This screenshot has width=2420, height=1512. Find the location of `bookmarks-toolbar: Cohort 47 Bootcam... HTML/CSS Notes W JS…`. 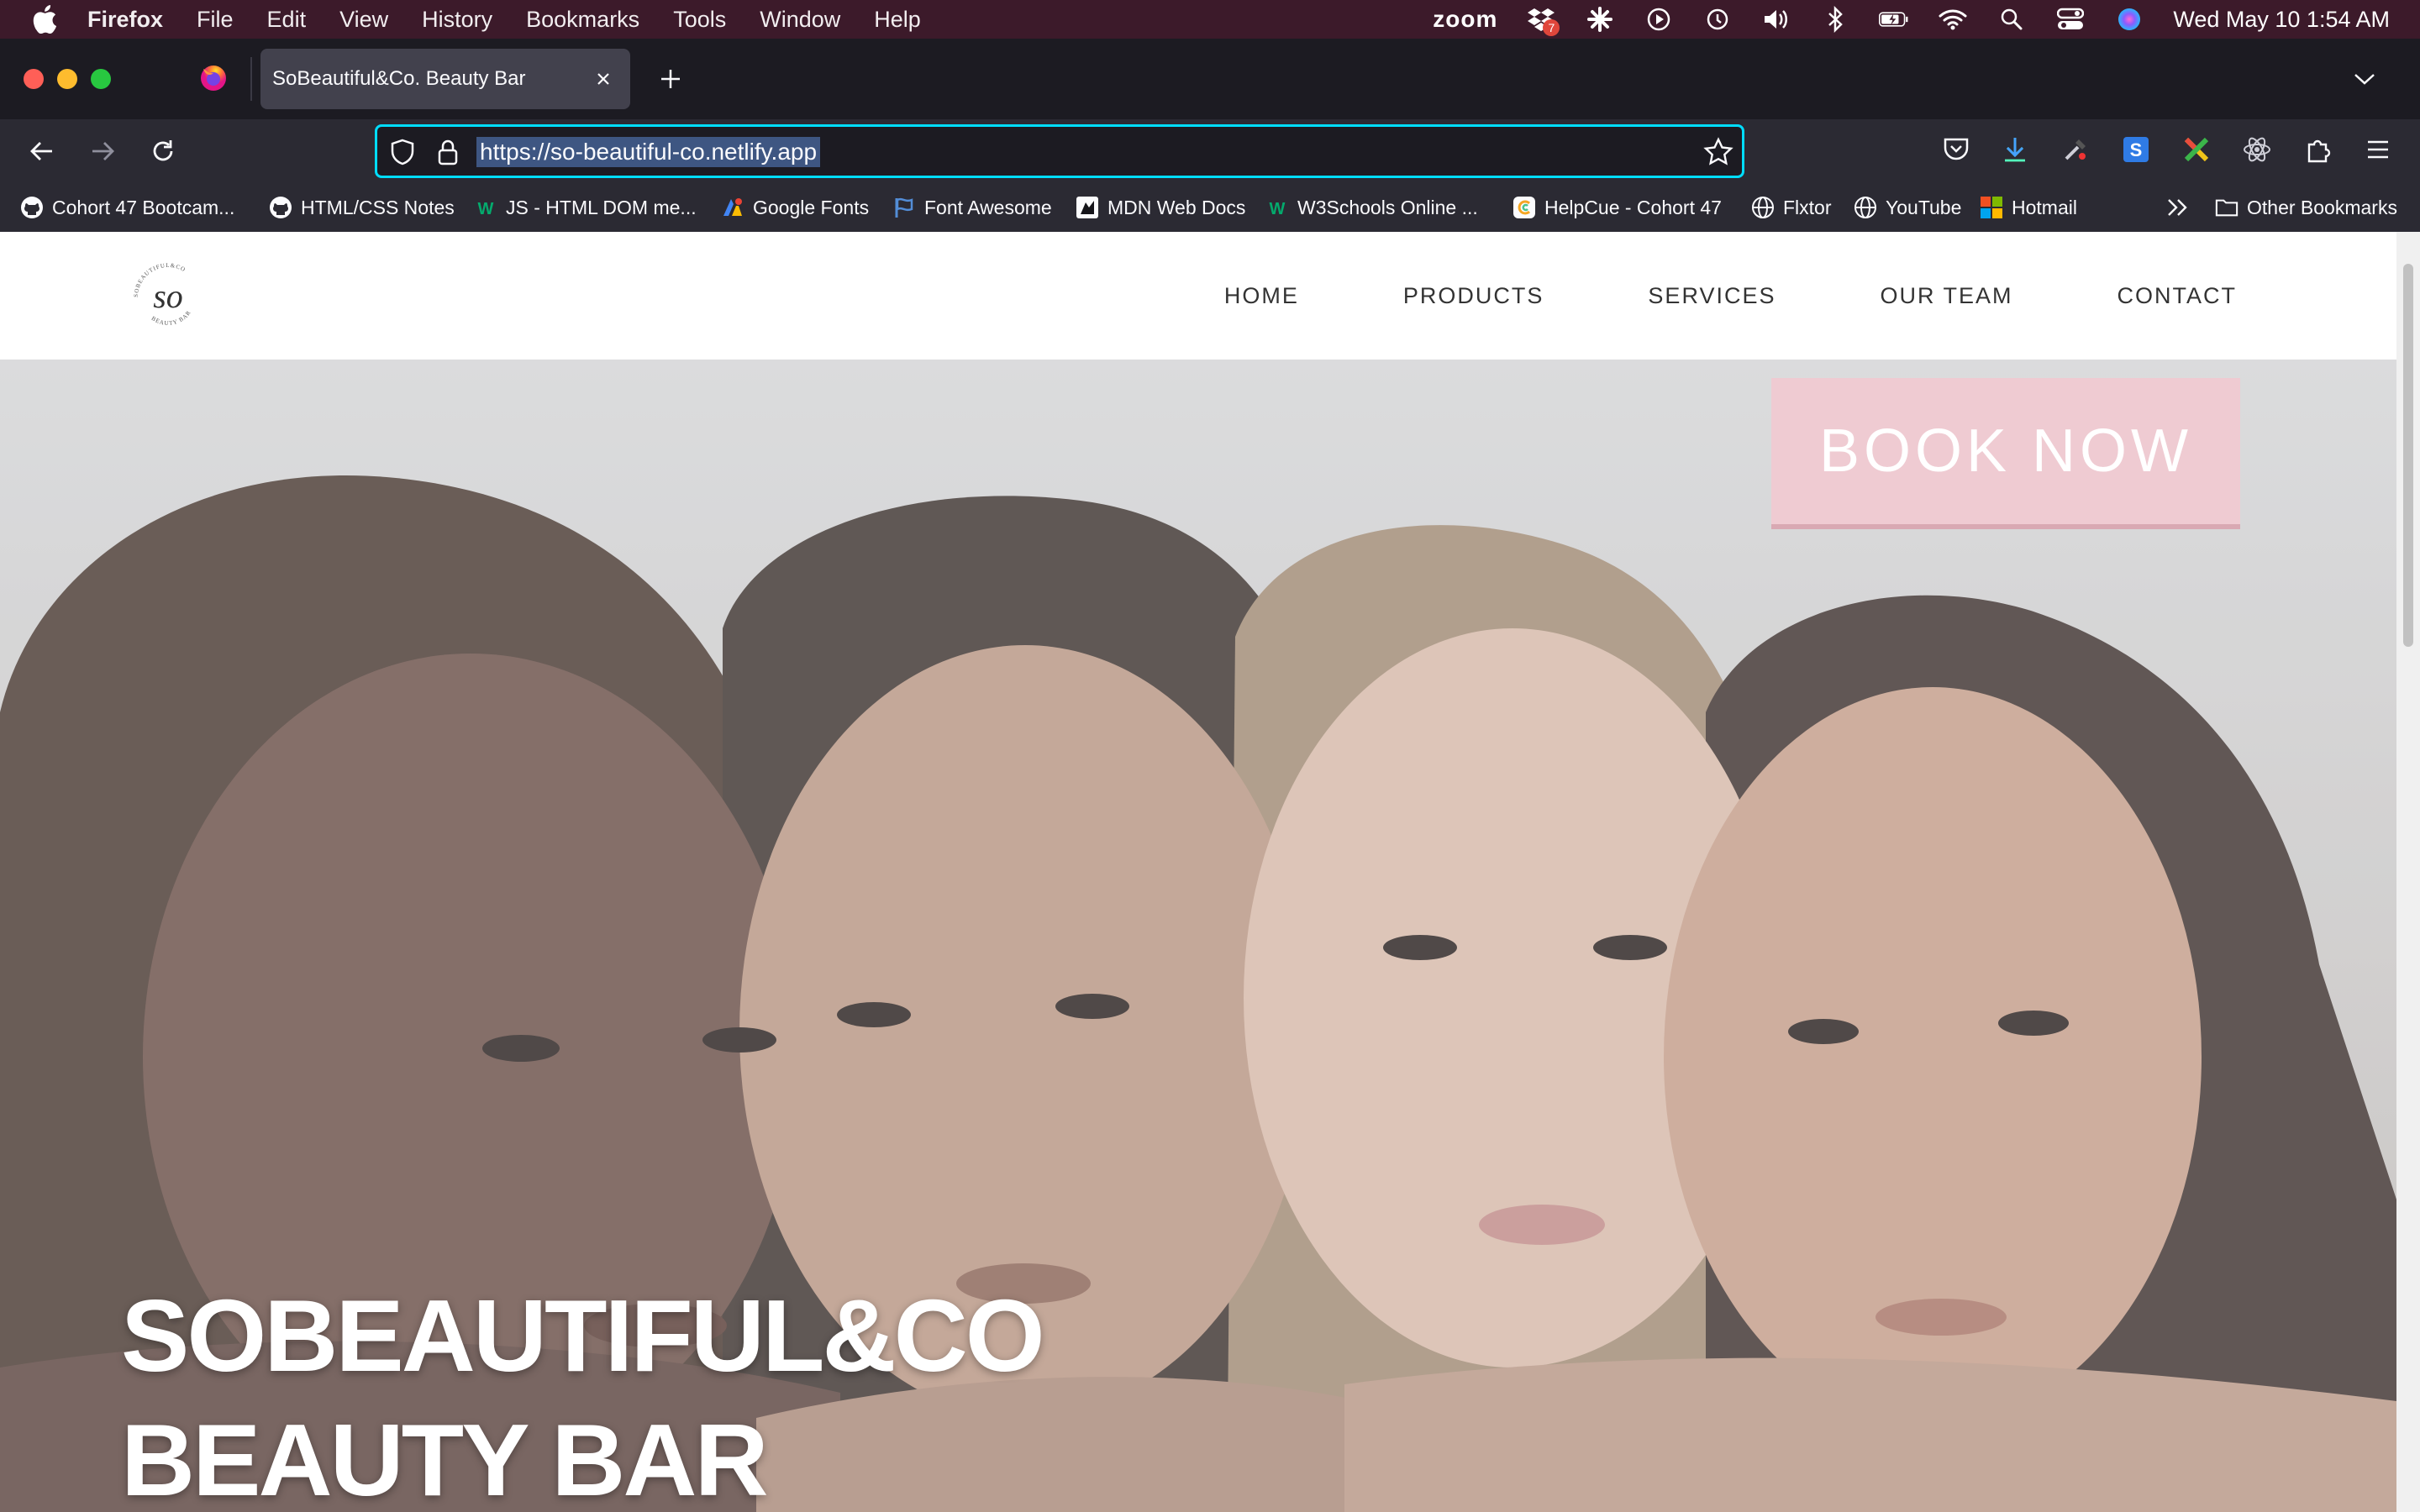

bookmarks-toolbar: Cohort 47 Bootcam... HTML/CSS Notes W JS… is located at coordinates (1210, 207).